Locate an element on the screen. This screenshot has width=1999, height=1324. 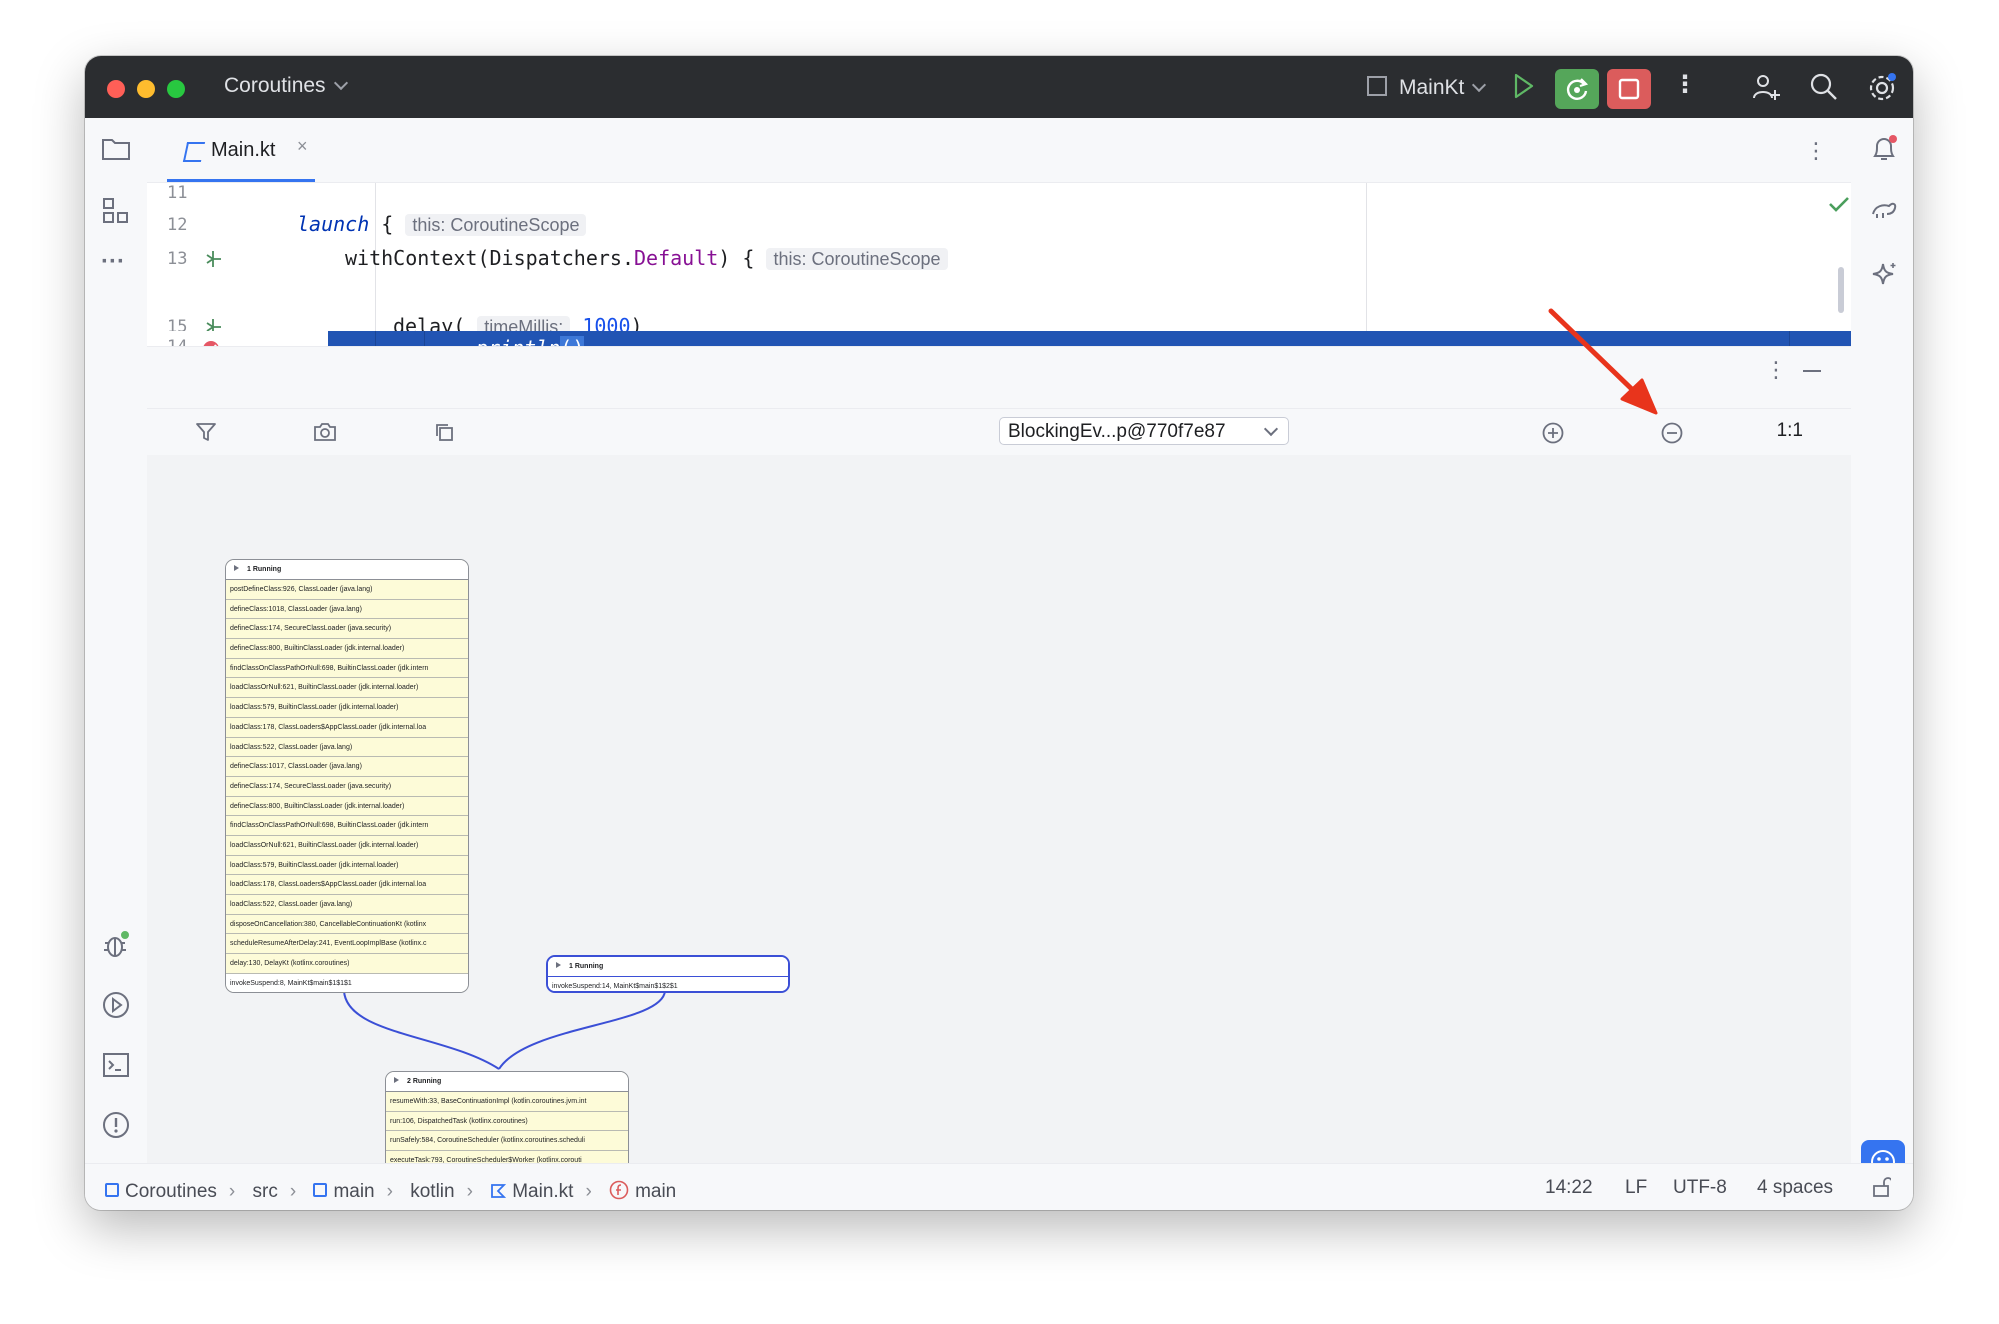
camera-icon is located at coordinates (325, 432).